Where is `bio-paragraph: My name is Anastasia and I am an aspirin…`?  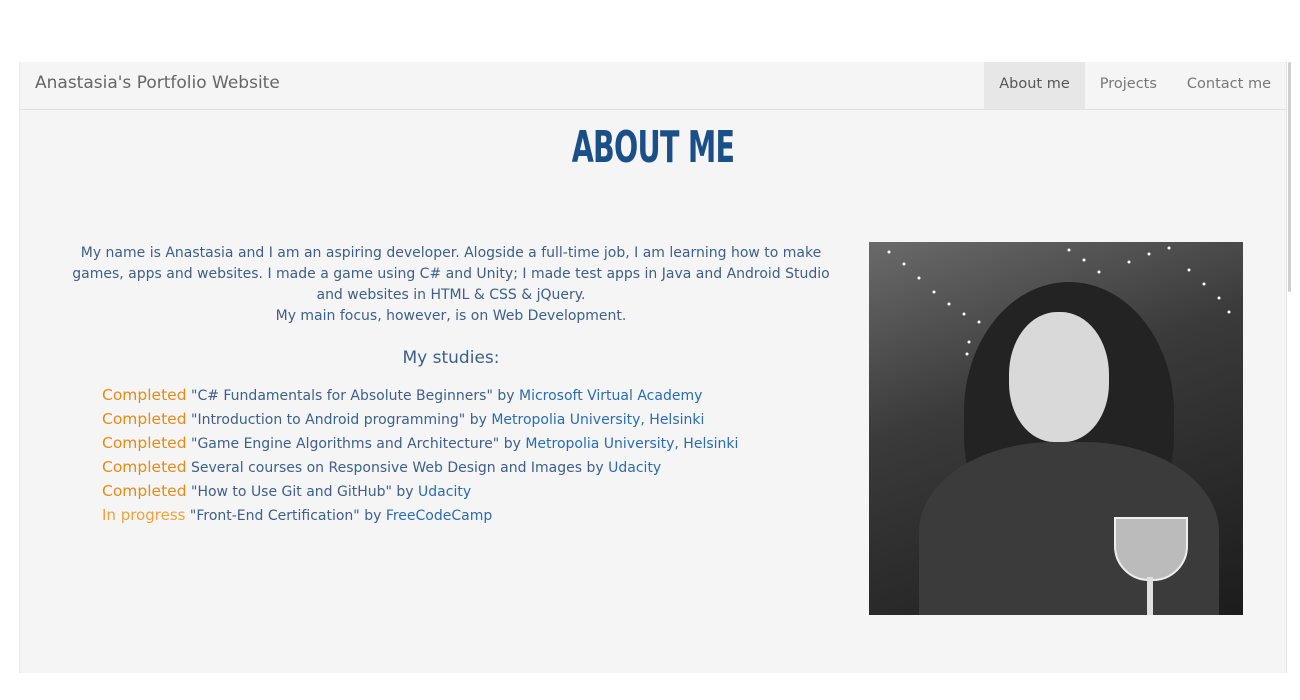 bio-paragraph: My name is Anastasia and I am an aspirin… is located at coordinates (451, 274).